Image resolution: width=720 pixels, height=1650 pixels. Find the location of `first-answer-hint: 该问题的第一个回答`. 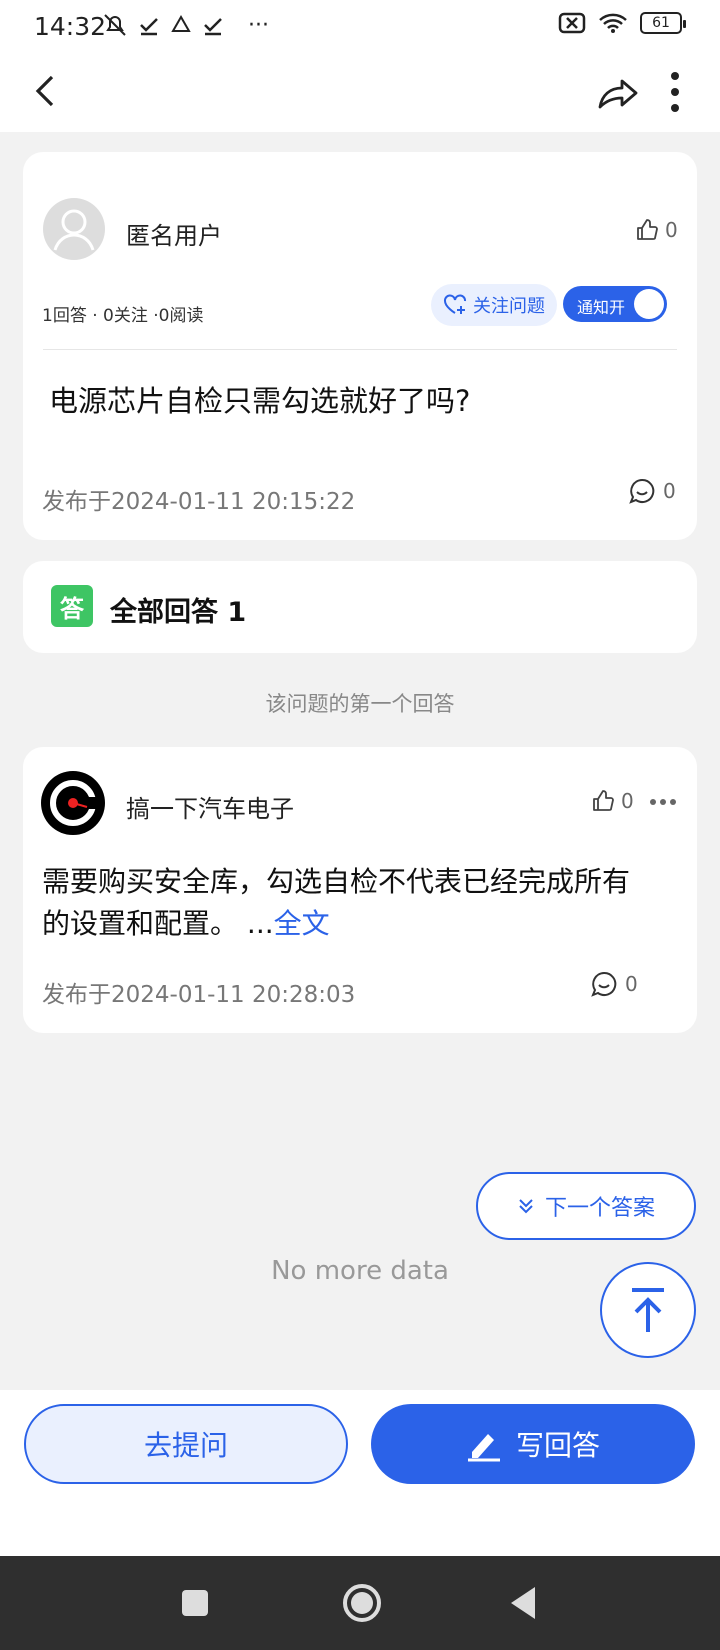

first-answer-hint: 该问题的第一个回答 is located at coordinates (360, 704).